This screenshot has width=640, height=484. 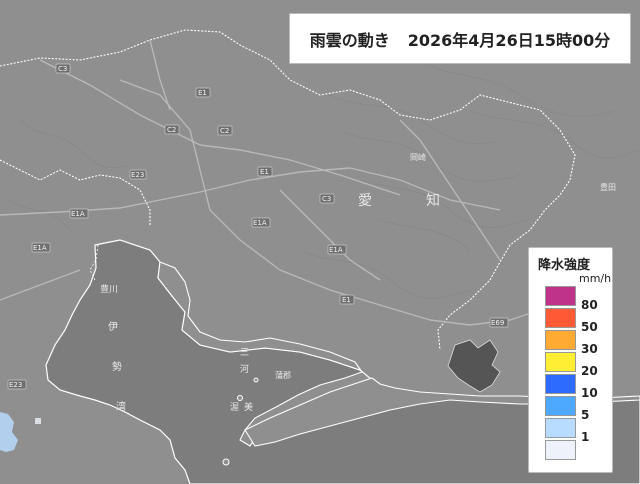 I want to click on place-label: 豊田, so click(x=608, y=187).